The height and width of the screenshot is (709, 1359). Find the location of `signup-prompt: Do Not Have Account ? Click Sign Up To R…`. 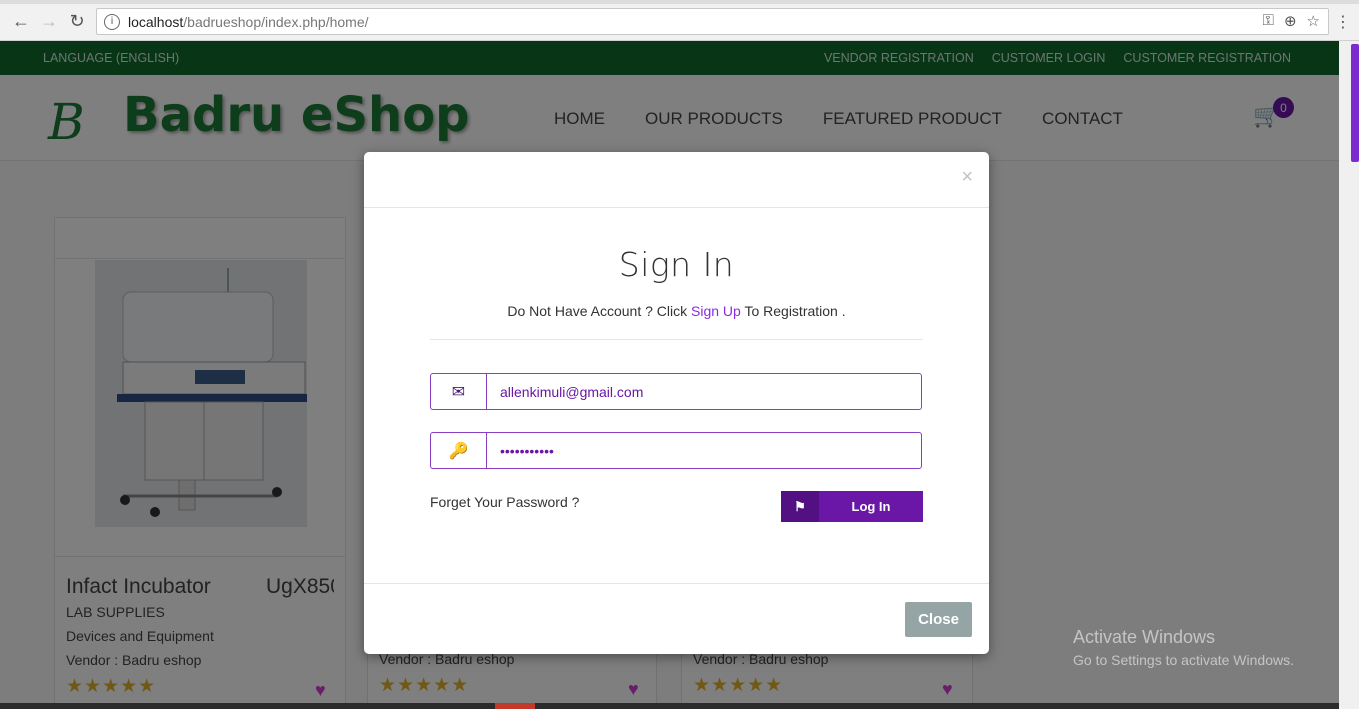

signup-prompt: Do Not Have Account ? Click Sign Up To R… is located at coordinates (676, 311).